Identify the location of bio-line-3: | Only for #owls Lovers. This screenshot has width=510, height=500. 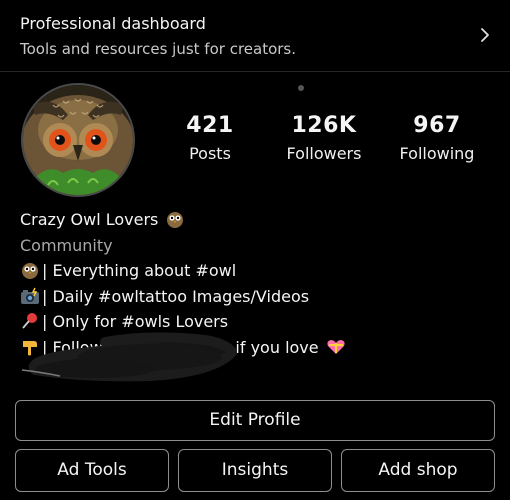
(255, 322).